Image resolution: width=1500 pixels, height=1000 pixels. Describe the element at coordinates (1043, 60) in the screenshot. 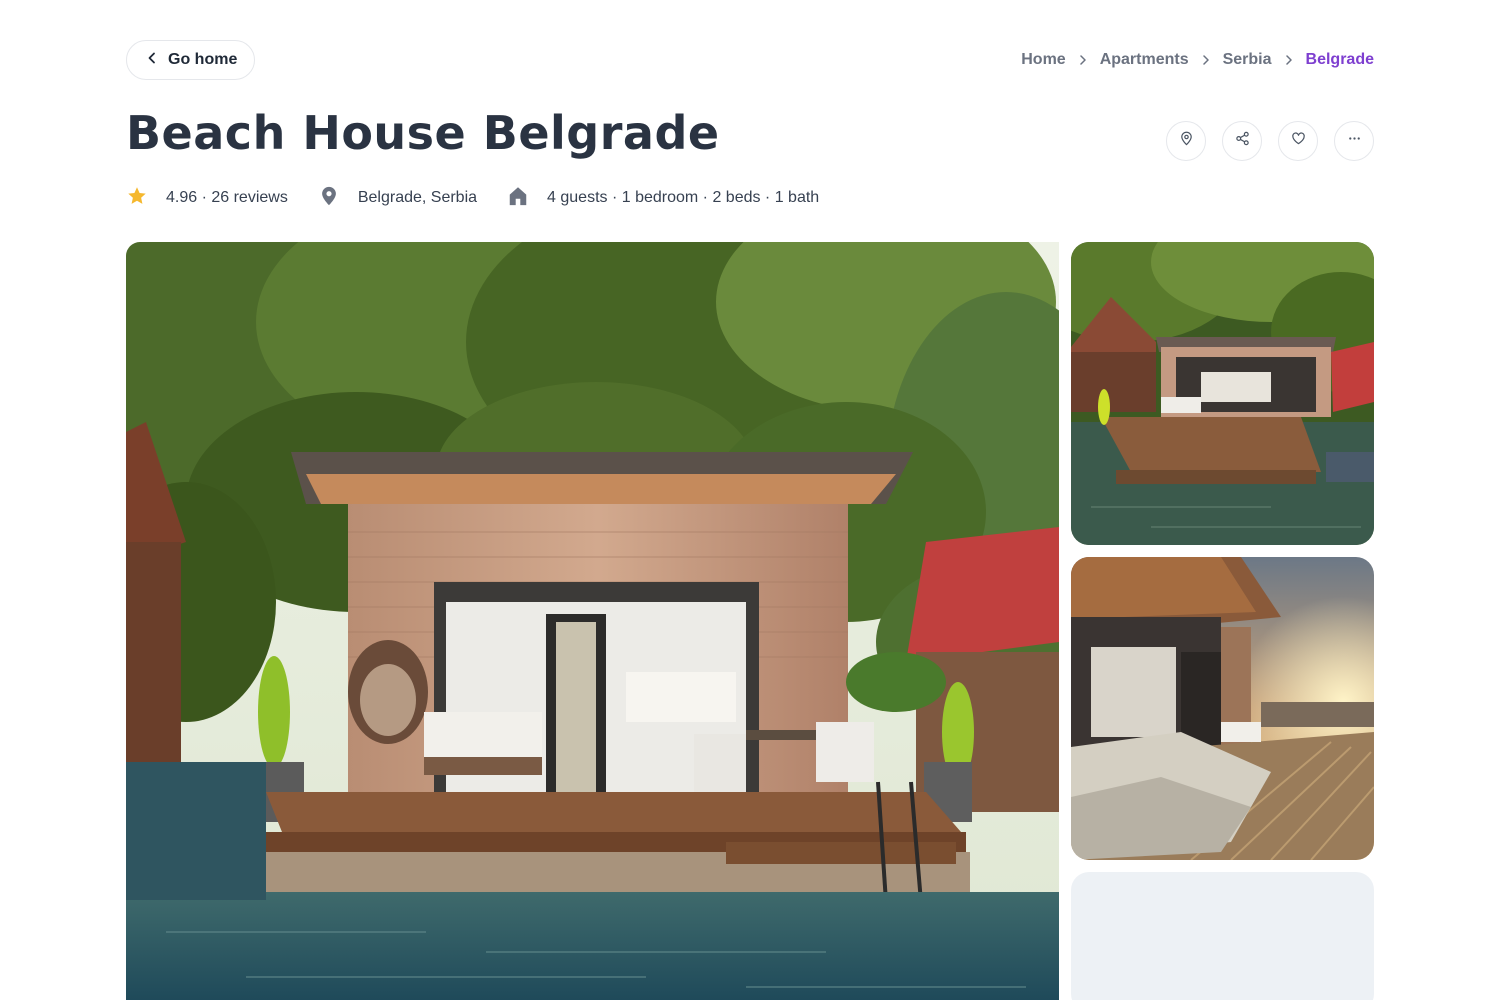

I see `breadcrumb-home: Home` at that location.